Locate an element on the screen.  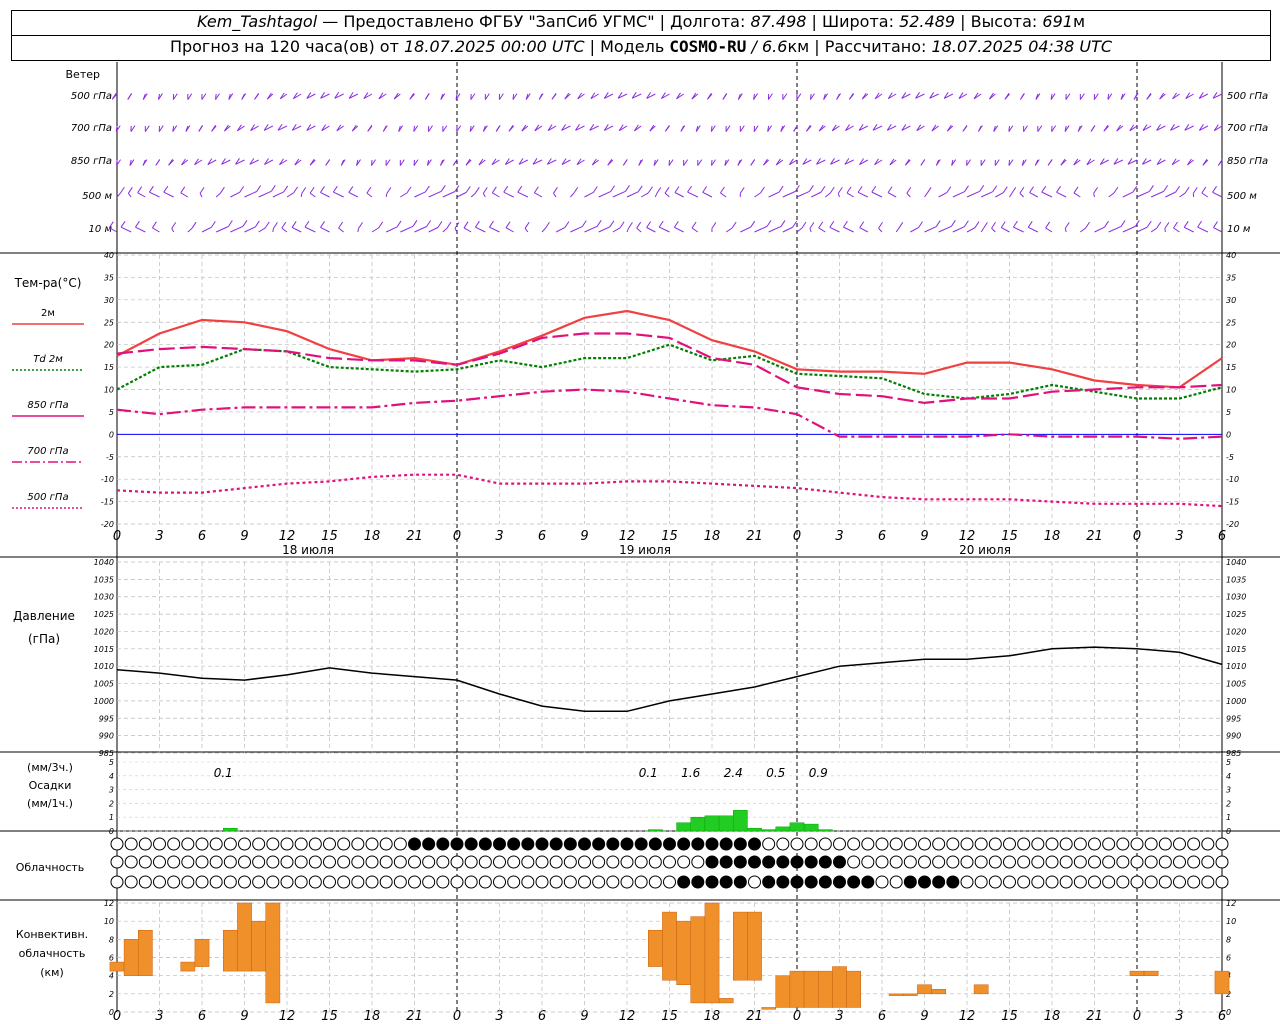
pressure-title: Давление is located at coordinates (44, 616).